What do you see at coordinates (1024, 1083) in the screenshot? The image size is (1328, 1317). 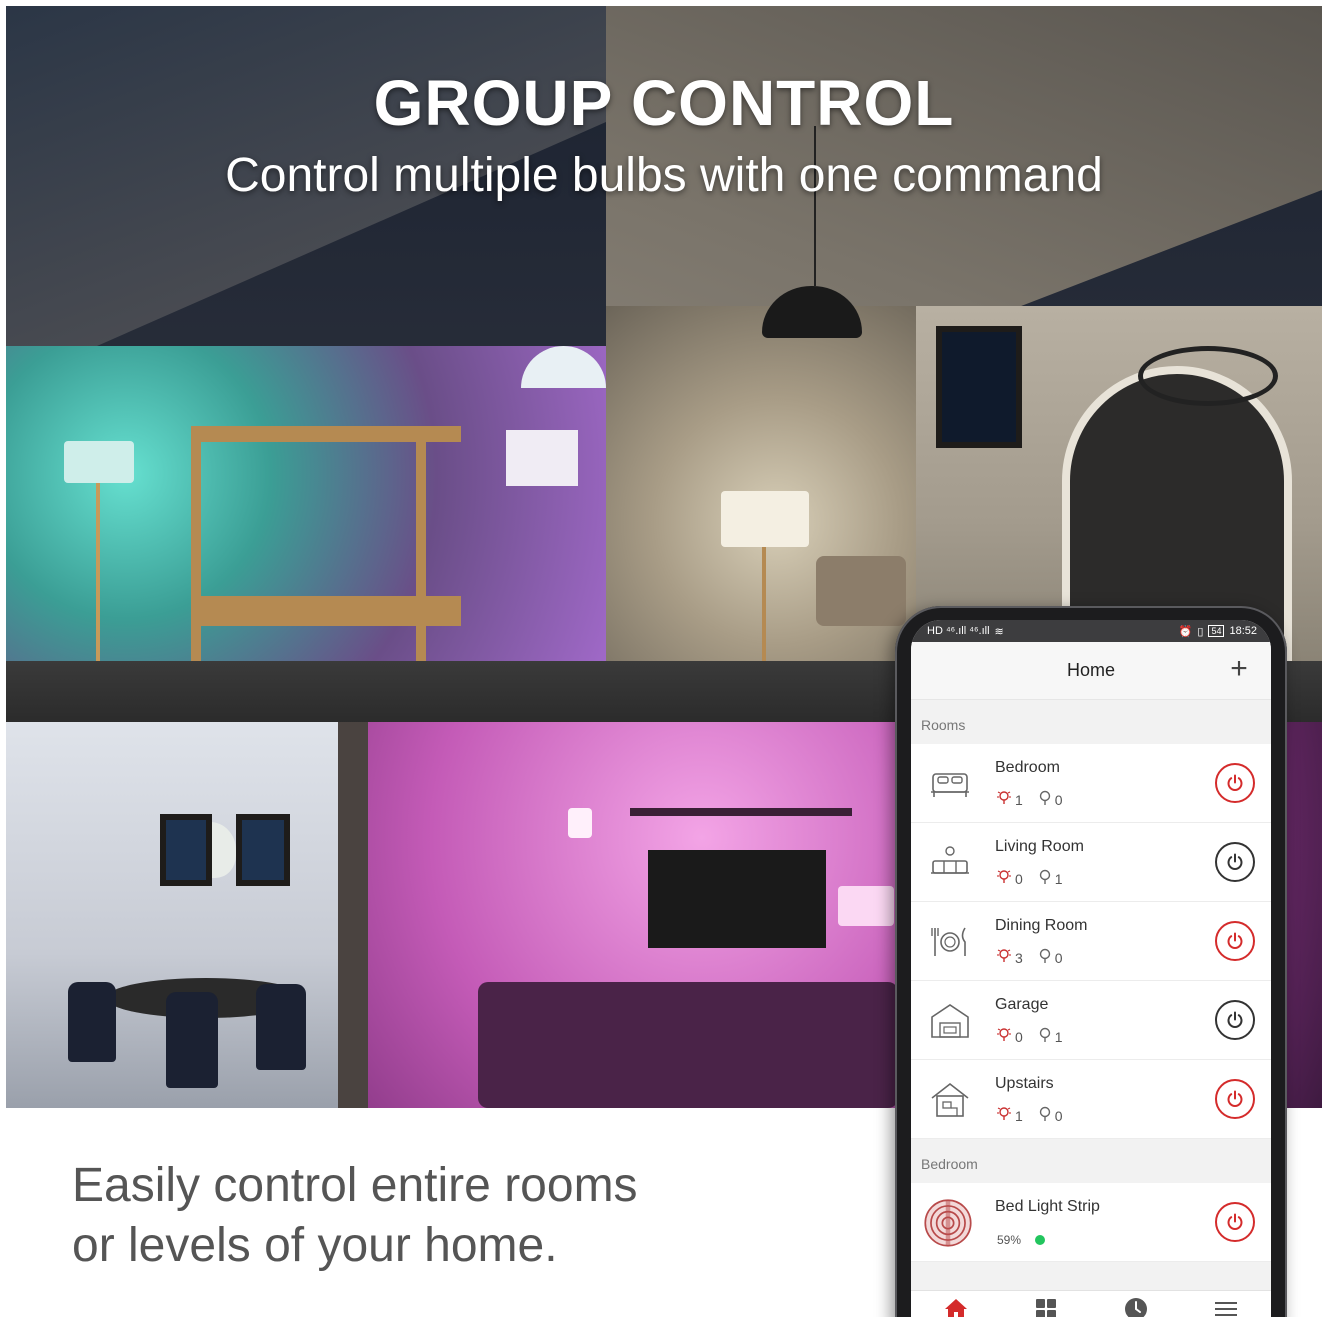 I see `room-name: Upstairs` at bounding box center [1024, 1083].